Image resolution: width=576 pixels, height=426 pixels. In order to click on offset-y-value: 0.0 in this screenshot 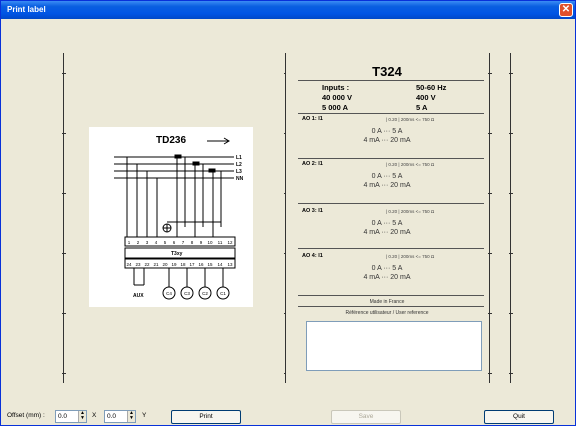, I will do `click(112, 416)`.